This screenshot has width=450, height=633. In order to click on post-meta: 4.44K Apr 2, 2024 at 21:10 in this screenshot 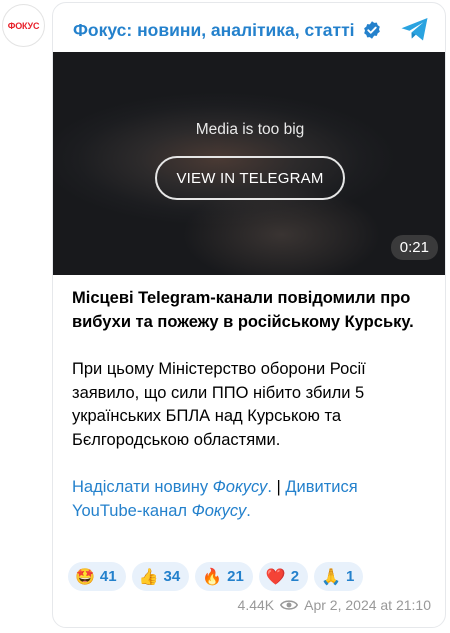, I will do `click(334, 605)`.